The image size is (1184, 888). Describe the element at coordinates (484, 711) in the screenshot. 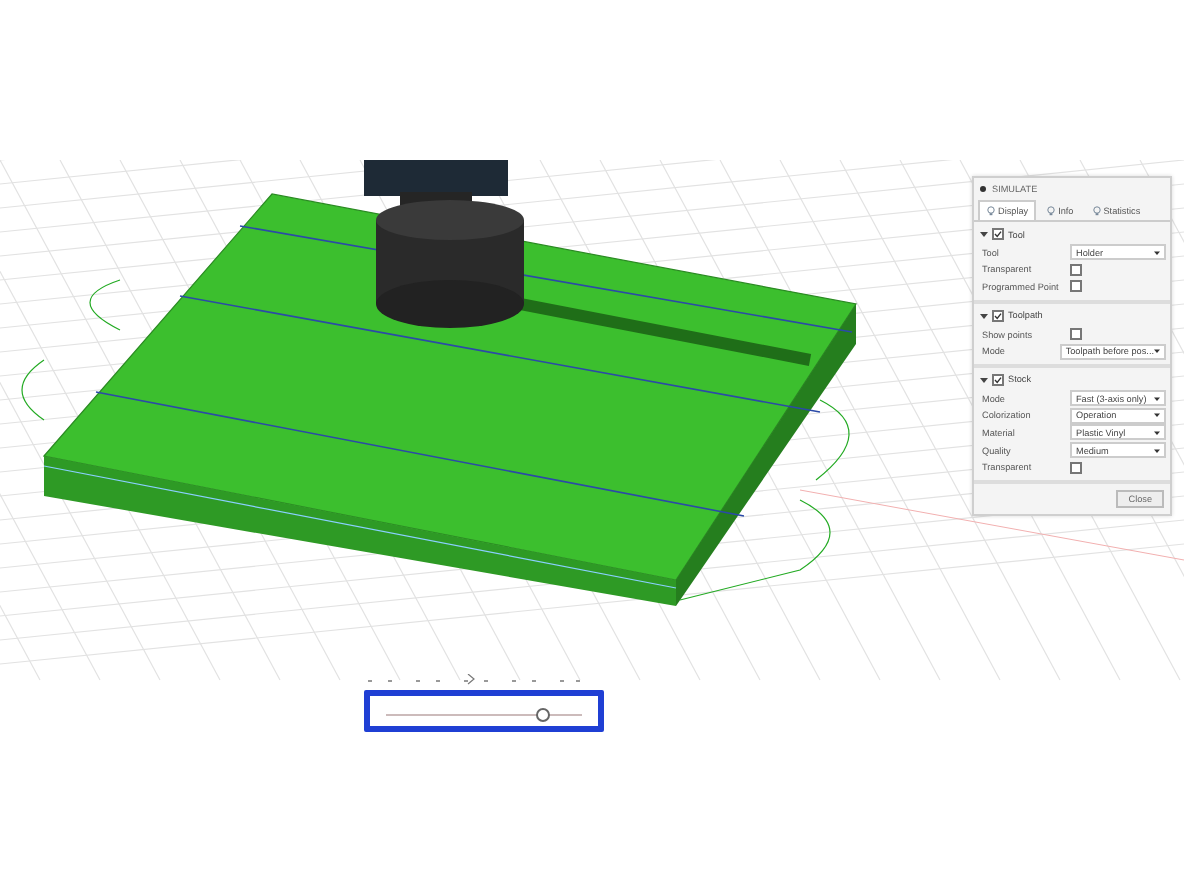

I see `timeline-slider` at that location.